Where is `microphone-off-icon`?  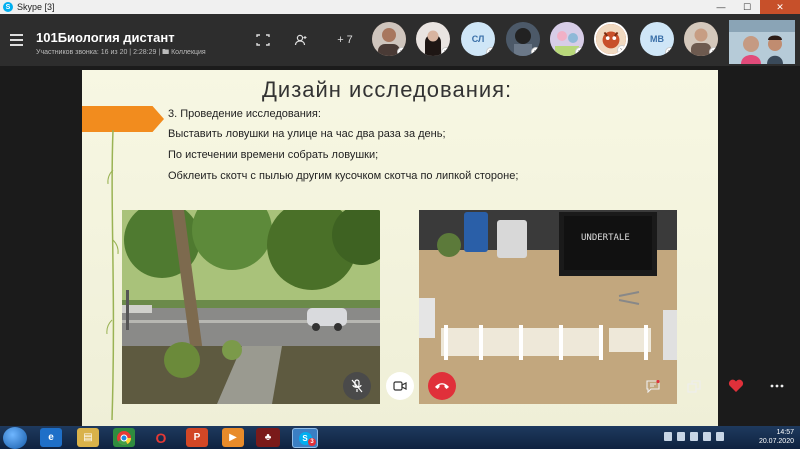 microphone-off-icon is located at coordinates (357, 386).